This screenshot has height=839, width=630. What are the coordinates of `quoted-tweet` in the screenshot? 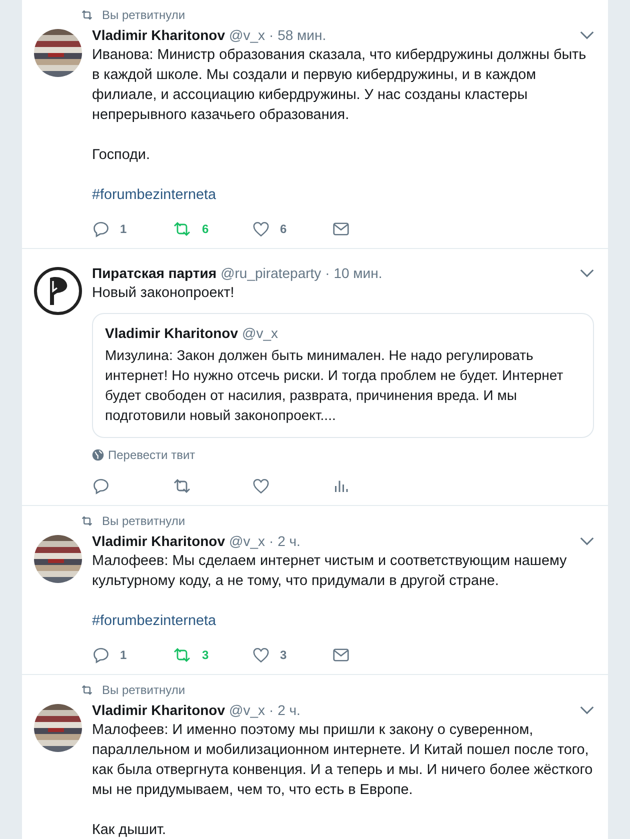 It's located at (343, 375).